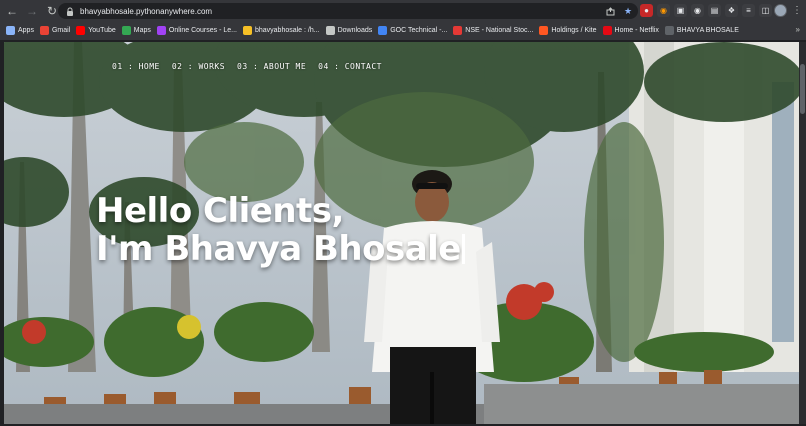  Describe the element at coordinates (628, 11) in the screenshot. I see `bookmark-star-icon: ★` at that location.